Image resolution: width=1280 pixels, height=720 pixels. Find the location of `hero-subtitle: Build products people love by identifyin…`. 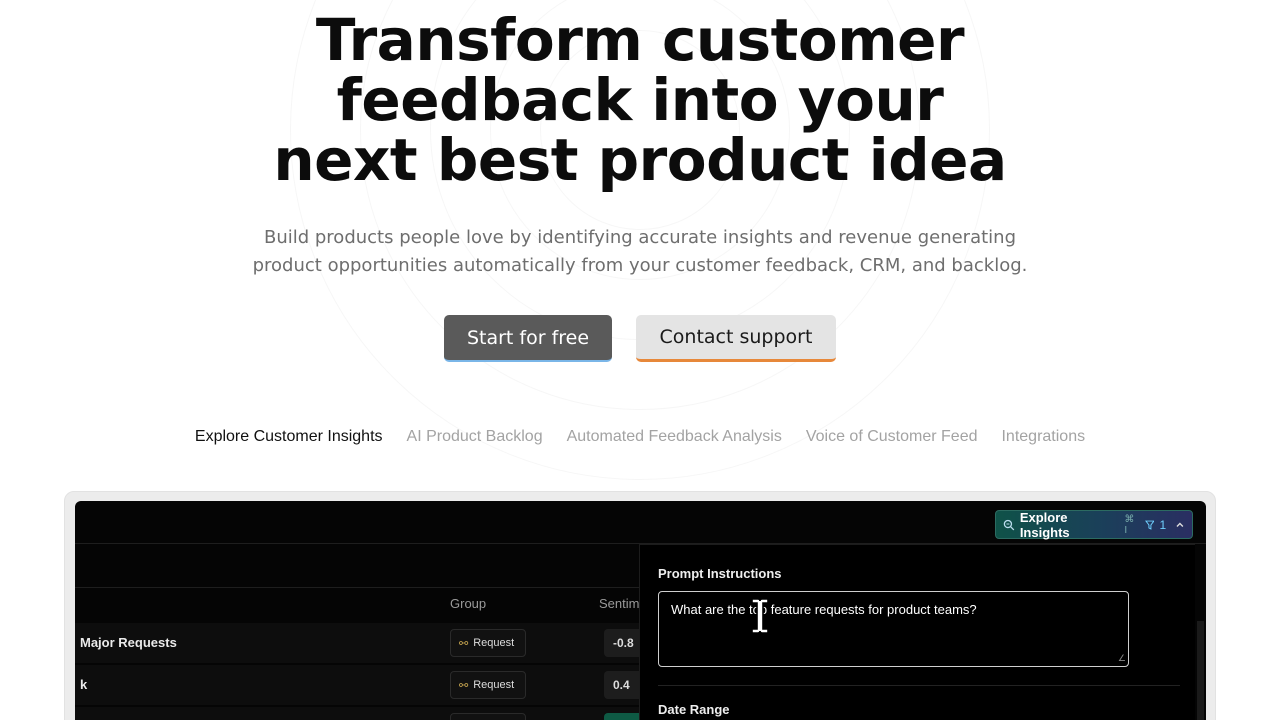

hero-subtitle: Build products people love by identifyin… is located at coordinates (640, 252).